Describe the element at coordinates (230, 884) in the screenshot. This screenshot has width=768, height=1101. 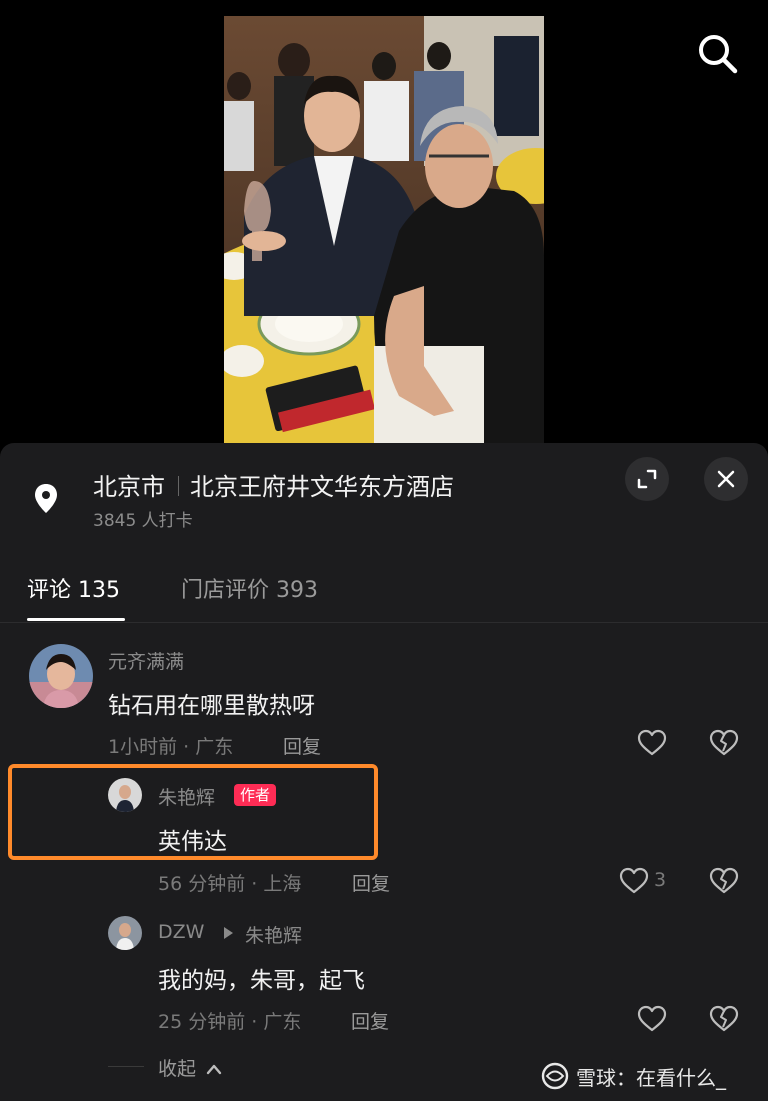
I see `comment-time: 56 分钟前 · 上海` at that location.